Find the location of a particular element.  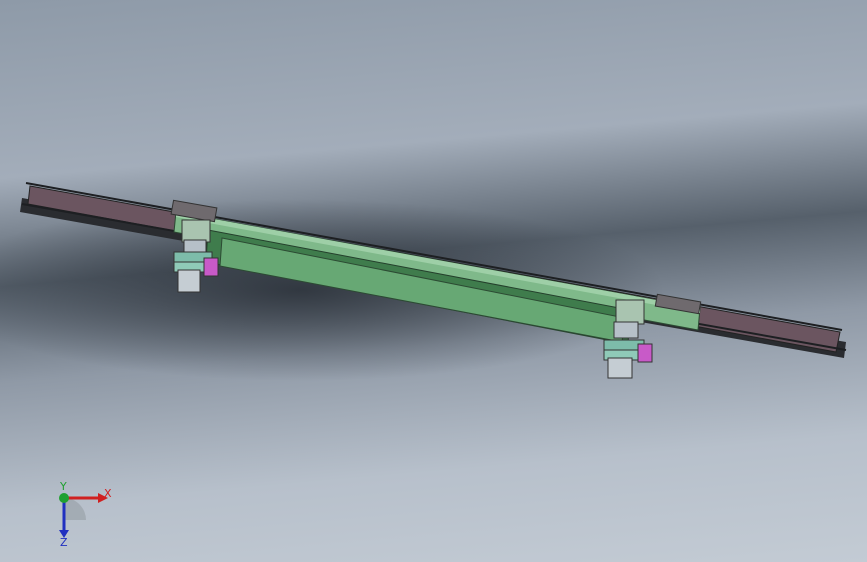

y-axis-icon is located at coordinates (64, 498).